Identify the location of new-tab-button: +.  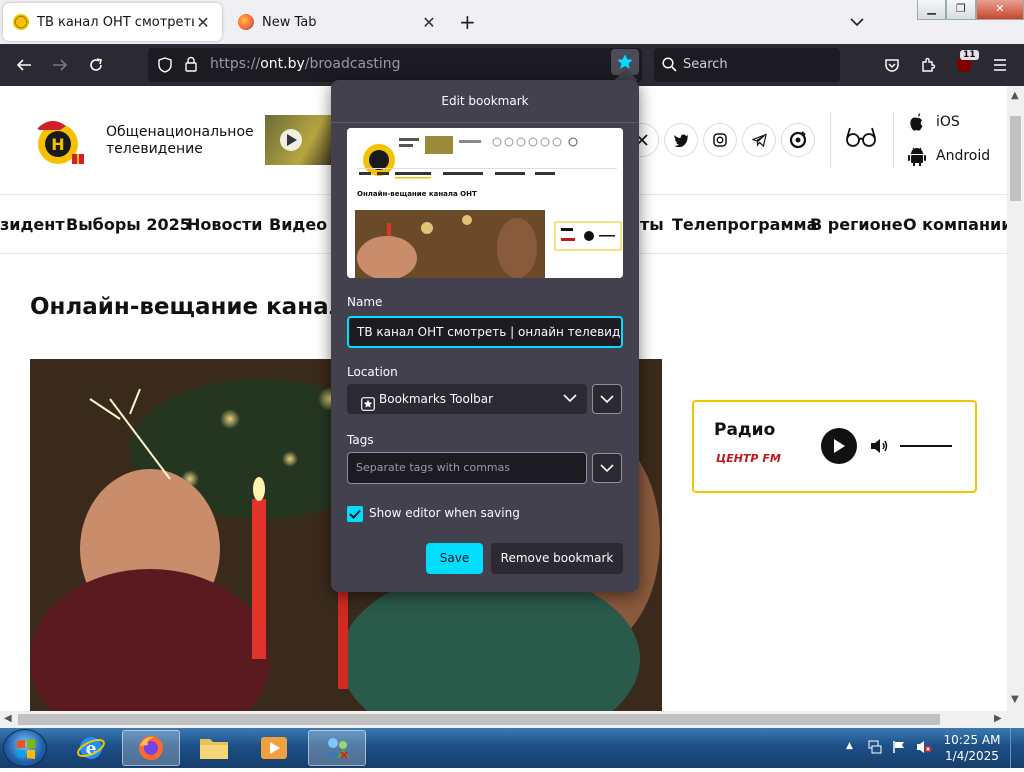
(467, 22).